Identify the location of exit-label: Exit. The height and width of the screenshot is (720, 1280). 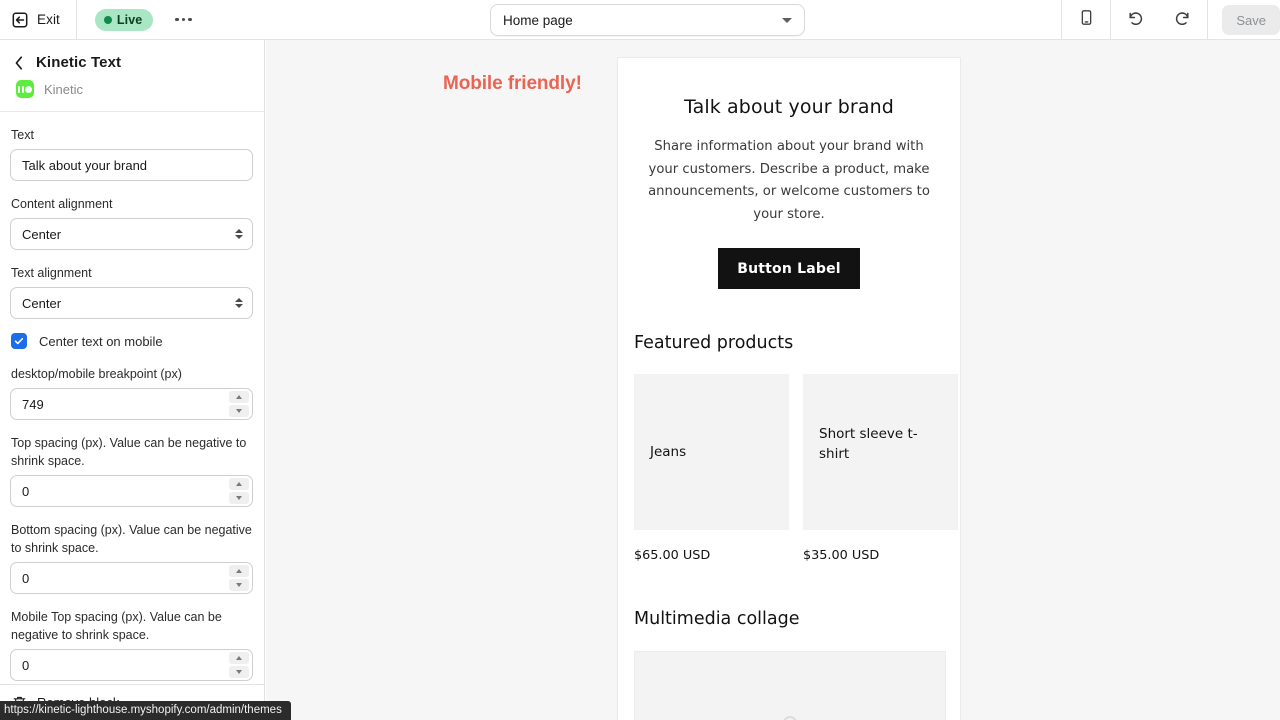
(48, 19).